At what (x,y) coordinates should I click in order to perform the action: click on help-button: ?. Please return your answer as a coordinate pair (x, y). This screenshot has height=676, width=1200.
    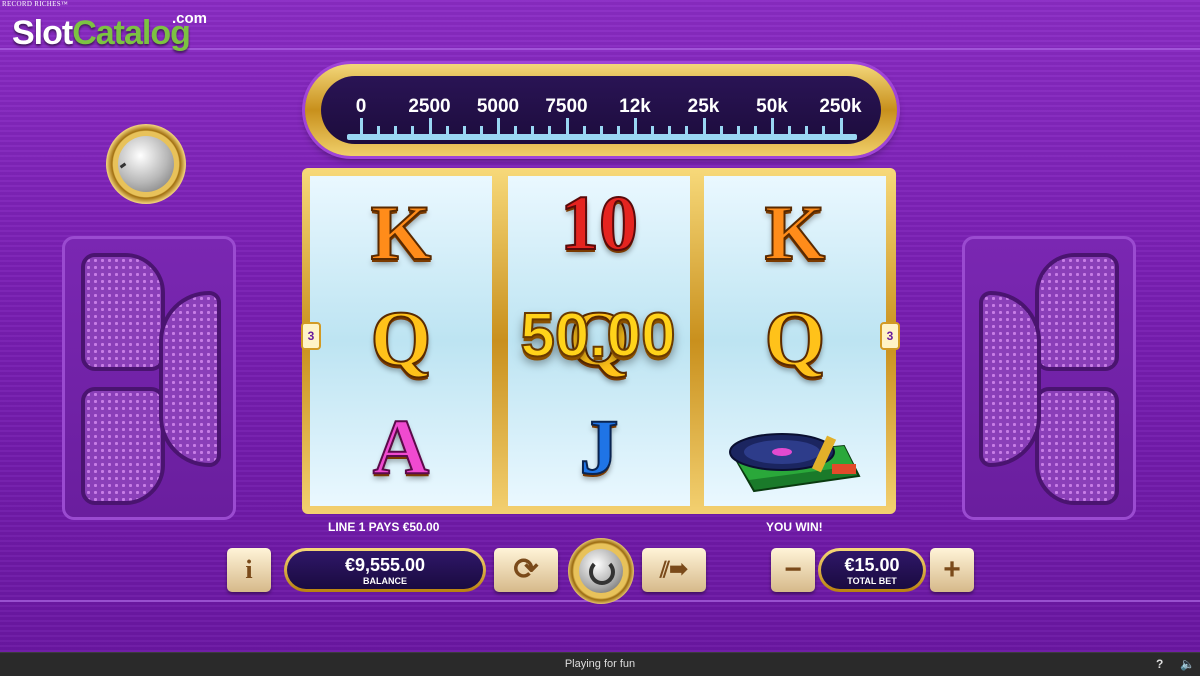
    Looking at the image, I should click on (1159, 664).